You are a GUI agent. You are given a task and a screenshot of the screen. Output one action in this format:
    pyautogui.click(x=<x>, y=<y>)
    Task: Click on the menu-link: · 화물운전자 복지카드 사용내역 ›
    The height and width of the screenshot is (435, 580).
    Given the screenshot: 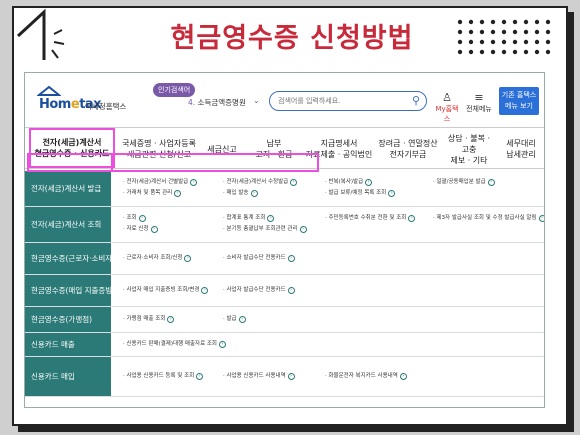 What is the action you would take?
    pyautogui.click(x=366, y=376)
    